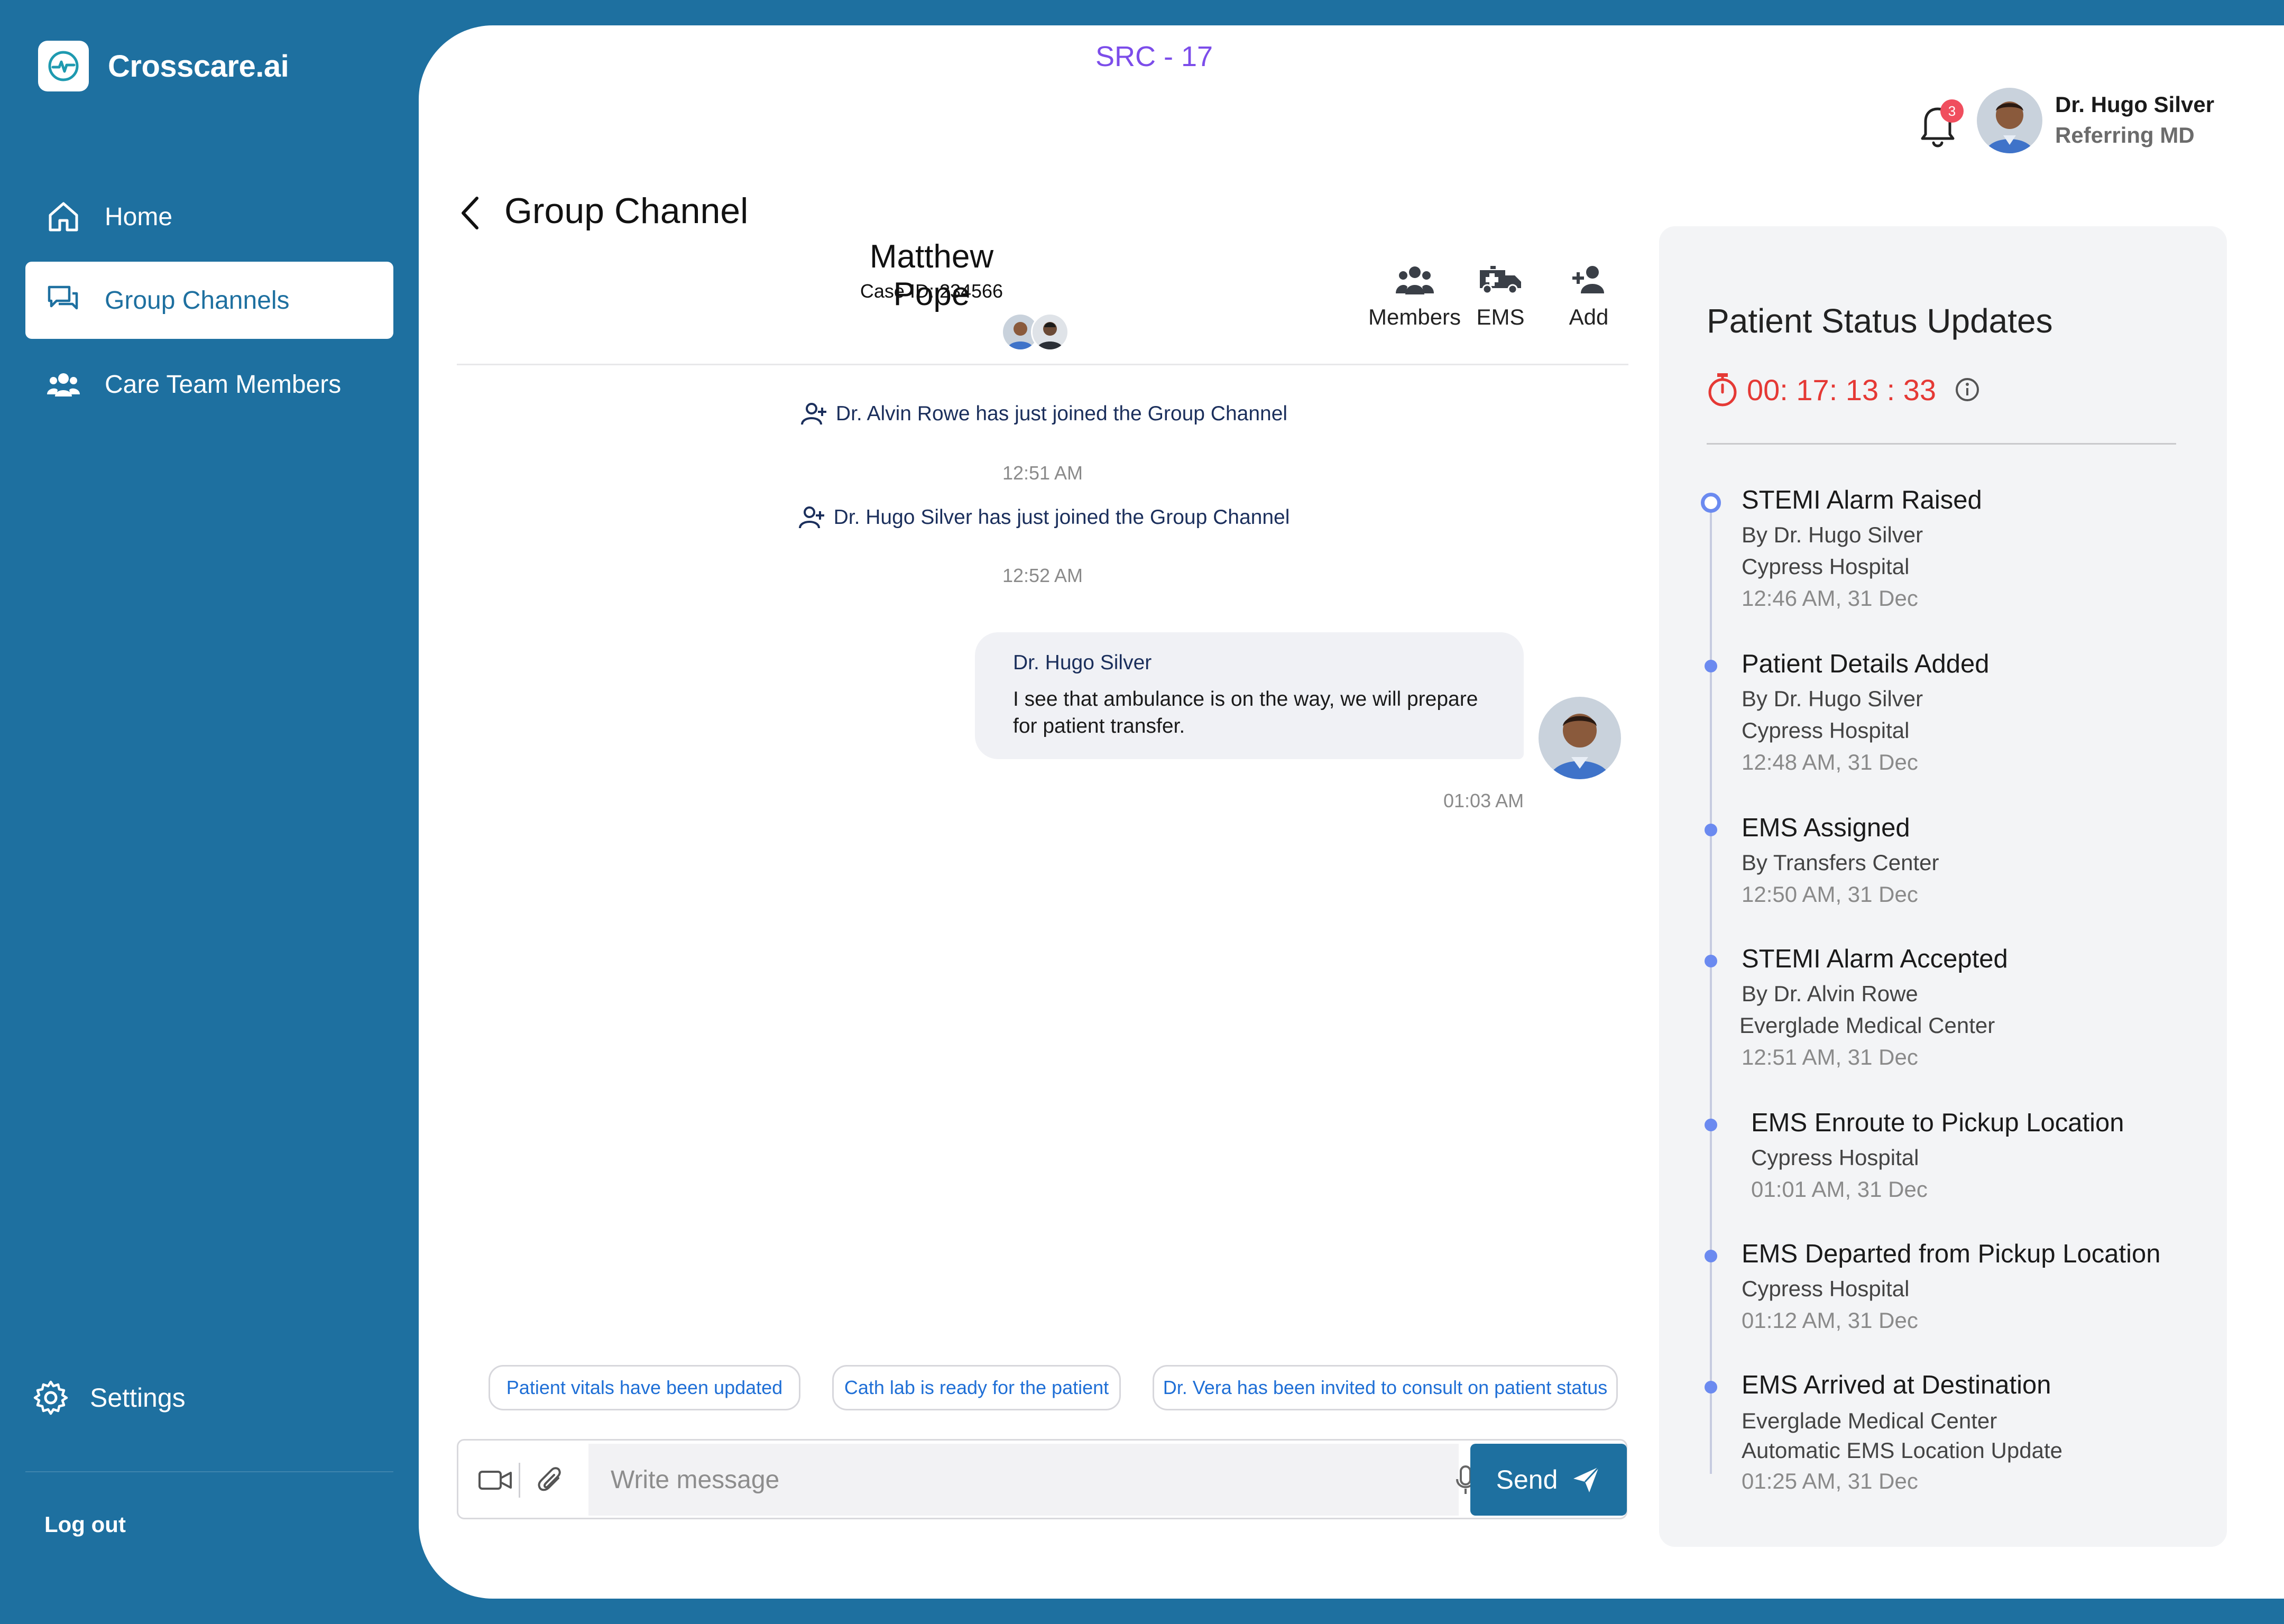  Describe the element at coordinates (976, 1387) in the screenshot. I see `quick-reply-chip: Cath lab is ready for the patient` at that location.